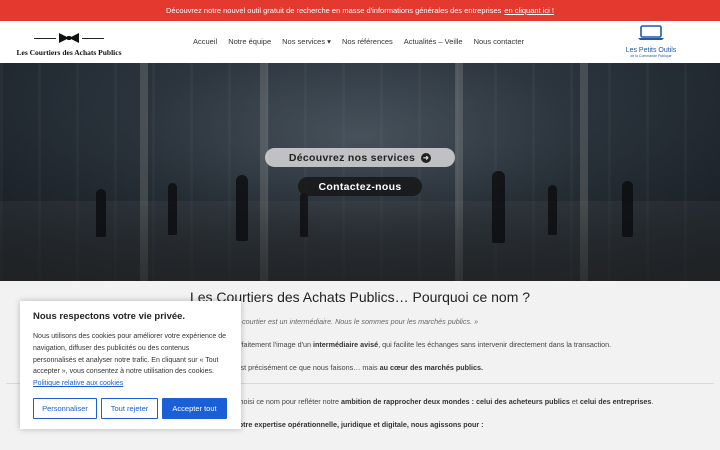 This screenshot has height=450, width=720. I want to click on nav-accueil: Accueil, so click(205, 41).